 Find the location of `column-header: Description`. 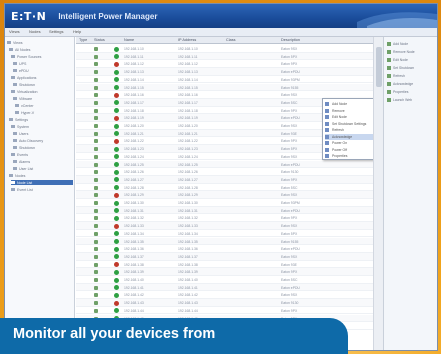

column-header: Description is located at coordinates (290, 40).